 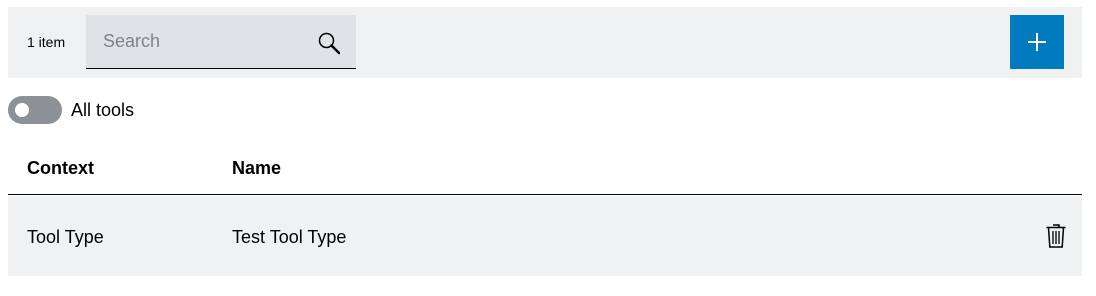 What do you see at coordinates (60, 168) in the screenshot?
I see `column-header-context: Context` at bounding box center [60, 168].